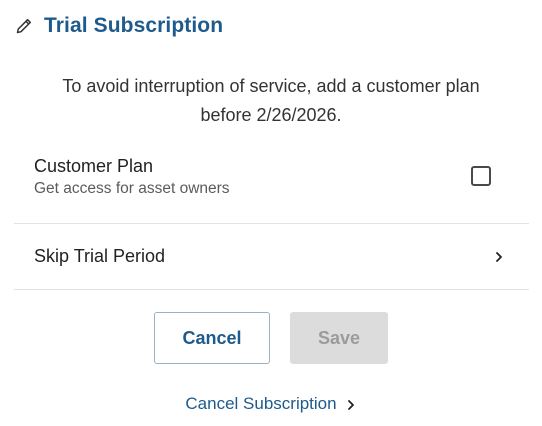 This screenshot has width=542, height=426. I want to click on dialog-header: Trial Subscription, so click(118, 26).